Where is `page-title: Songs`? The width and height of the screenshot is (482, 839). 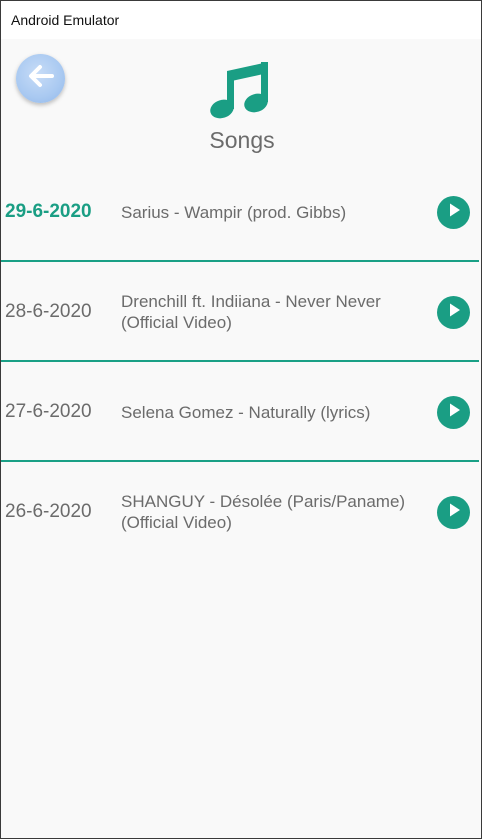 page-title: Songs is located at coordinates (242, 140).